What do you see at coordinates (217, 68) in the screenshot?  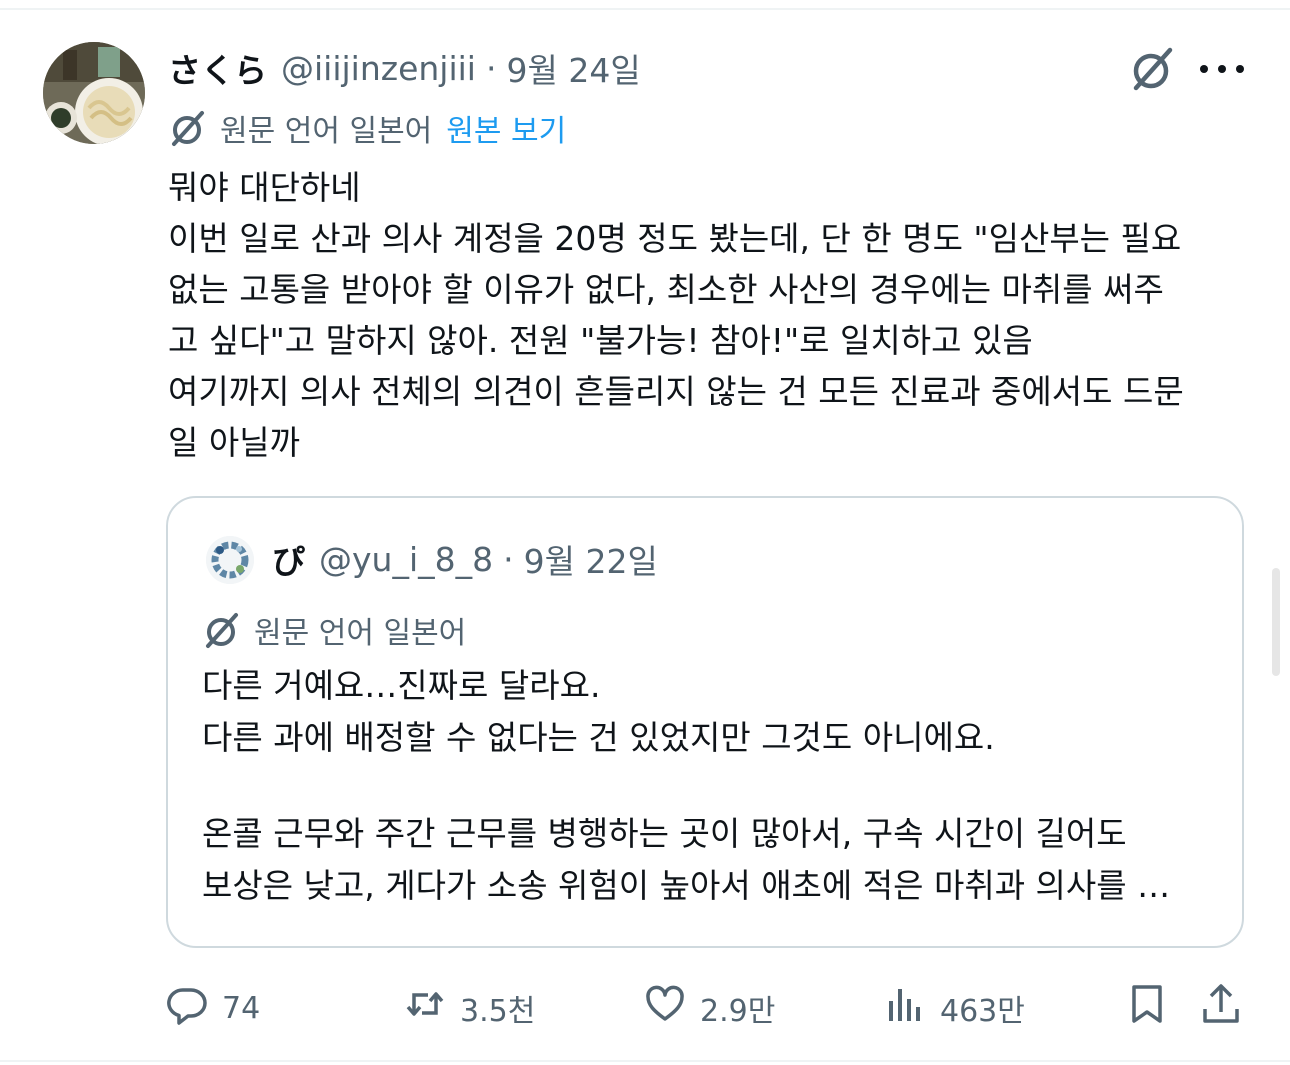 I see `display-name: さくら` at bounding box center [217, 68].